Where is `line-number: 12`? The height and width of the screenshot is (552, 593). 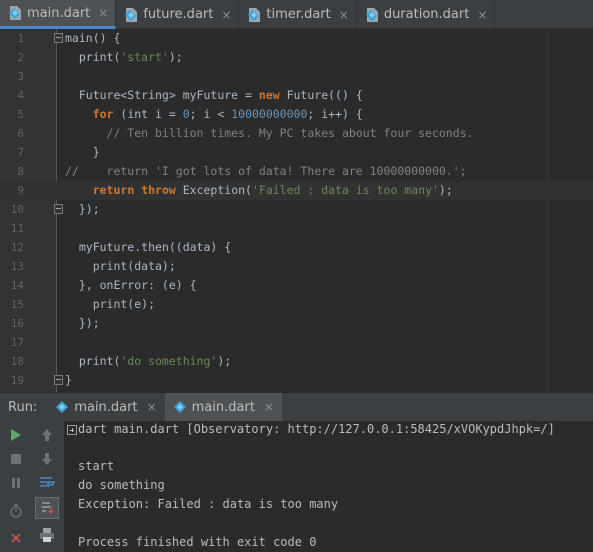
line-number: 12 is located at coordinates (17, 247).